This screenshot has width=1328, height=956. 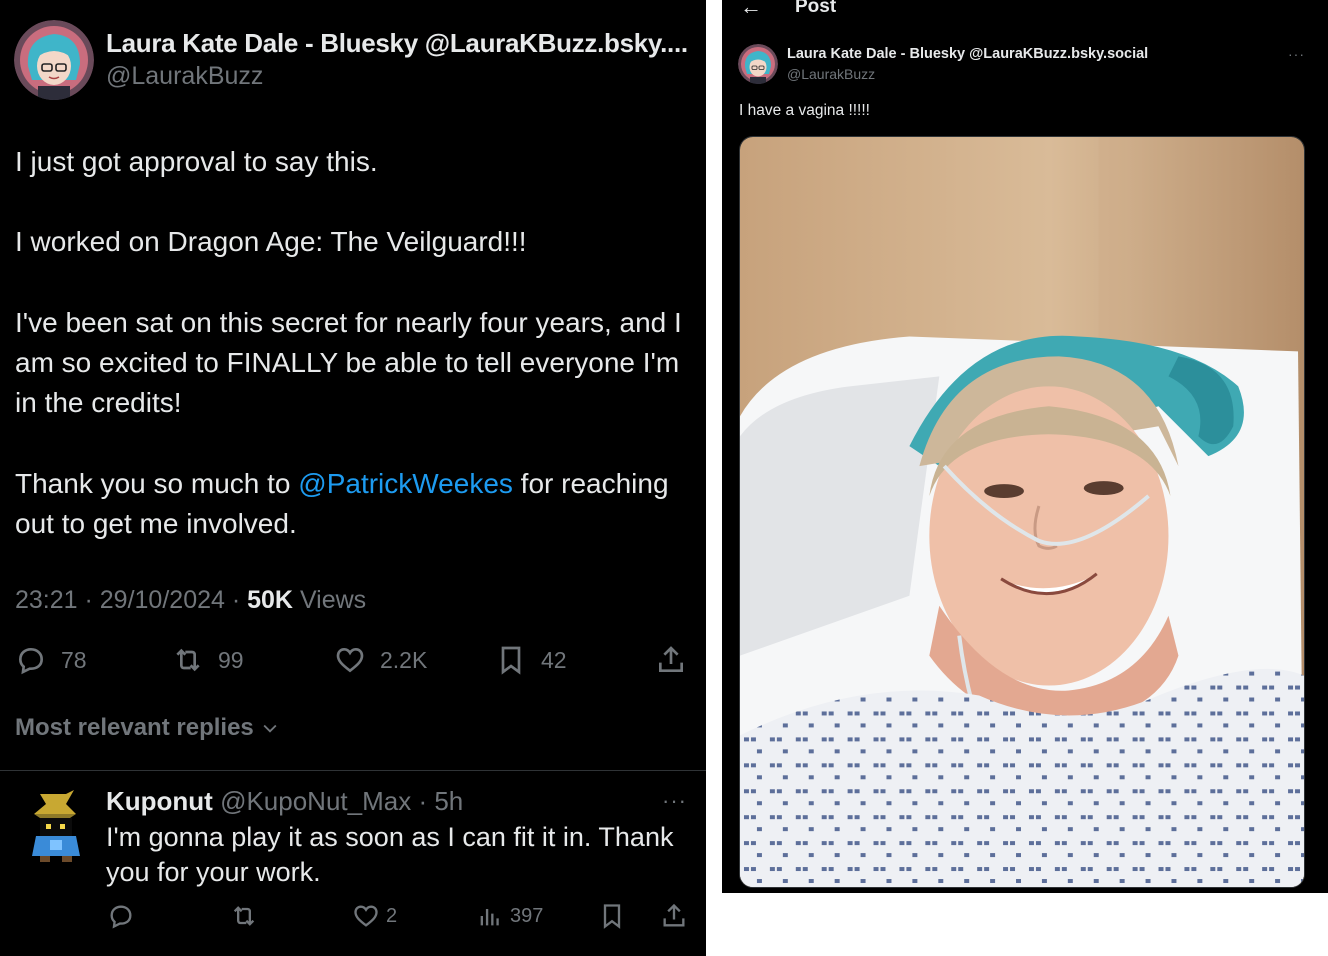 I want to click on reply-author-name: Kuponut, so click(x=159, y=801).